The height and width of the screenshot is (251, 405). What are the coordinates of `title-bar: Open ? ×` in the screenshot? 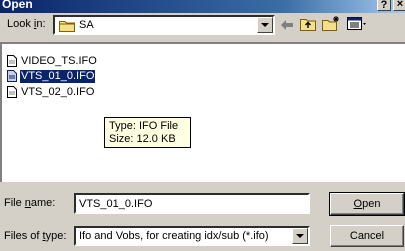 It's located at (202, 6).